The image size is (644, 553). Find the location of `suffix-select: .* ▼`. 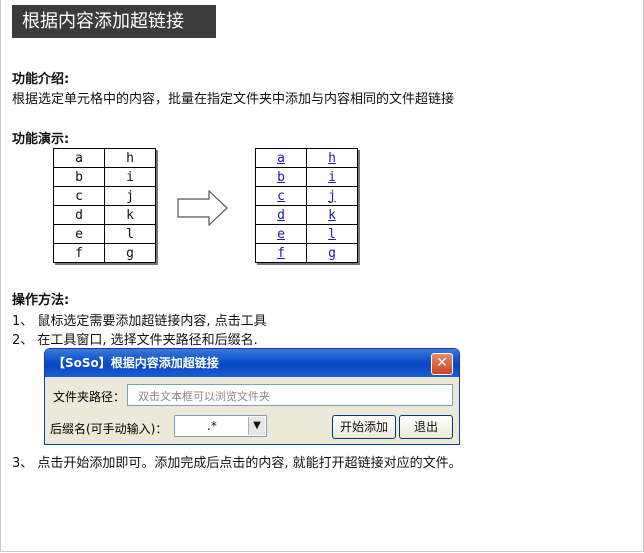

suffix-select: .* ▼ is located at coordinates (220, 426).